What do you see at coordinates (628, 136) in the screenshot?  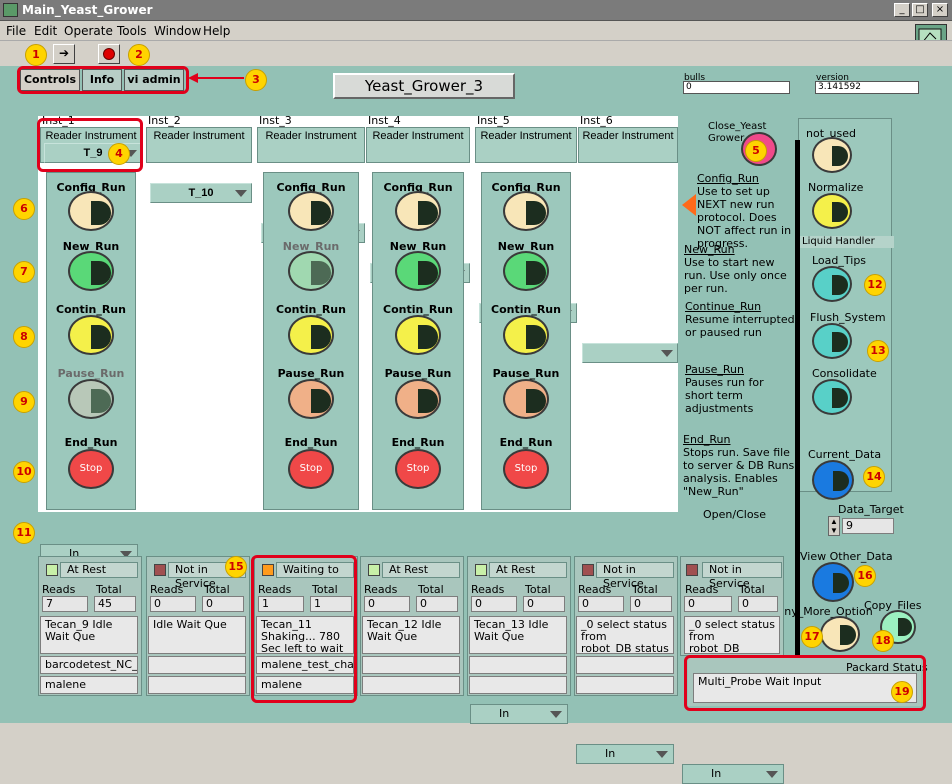 I see `reader-label-6: Reader Instrument` at bounding box center [628, 136].